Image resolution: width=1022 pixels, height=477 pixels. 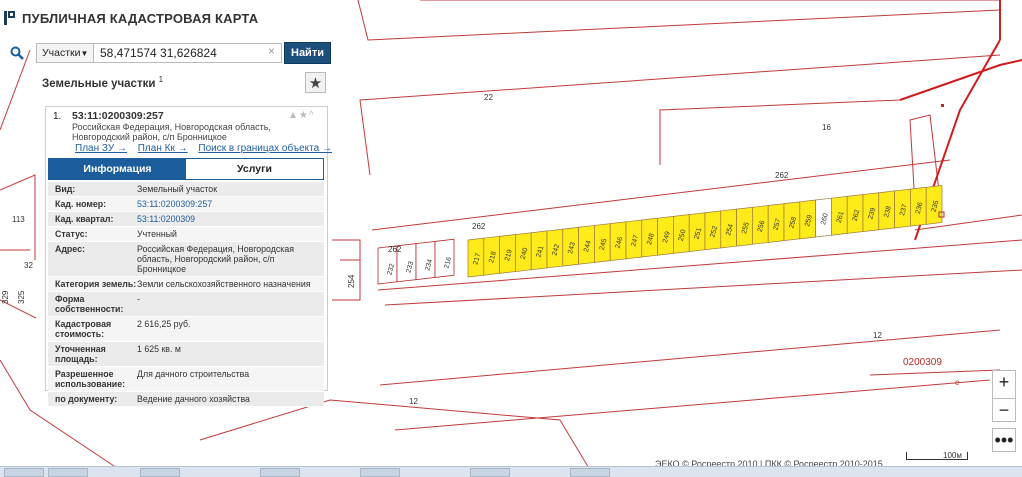 What do you see at coordinates (826, 127) in the screenshot?
I see `map-label: 16` at bounding box center [826, 127].